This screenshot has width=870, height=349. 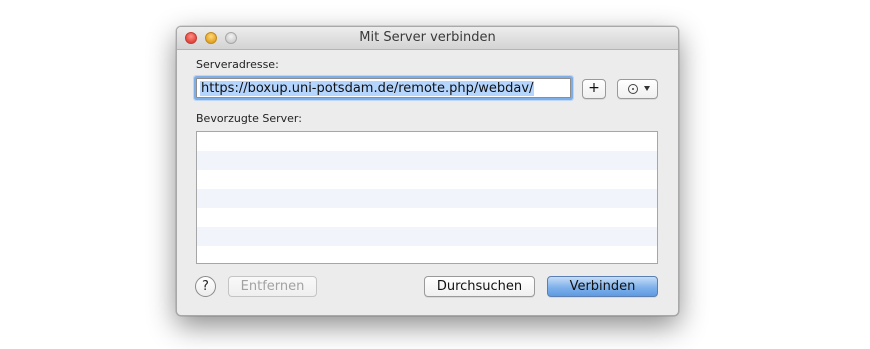 I want to click on recent-servers-button, so click(x=637, y=89).